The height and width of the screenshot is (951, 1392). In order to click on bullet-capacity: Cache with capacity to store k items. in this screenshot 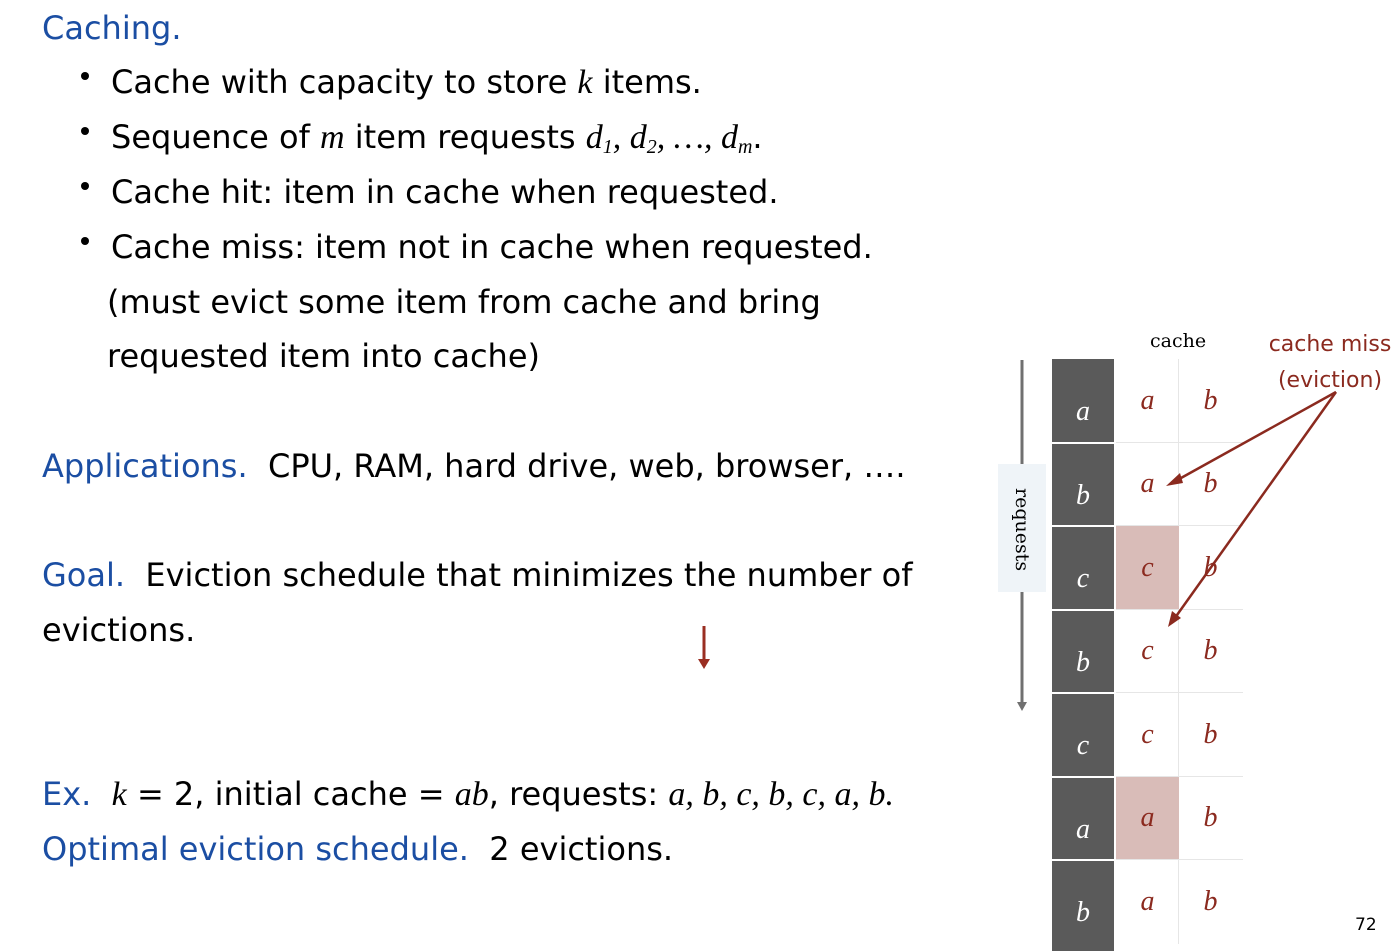, I will do `click(406, 82)`.